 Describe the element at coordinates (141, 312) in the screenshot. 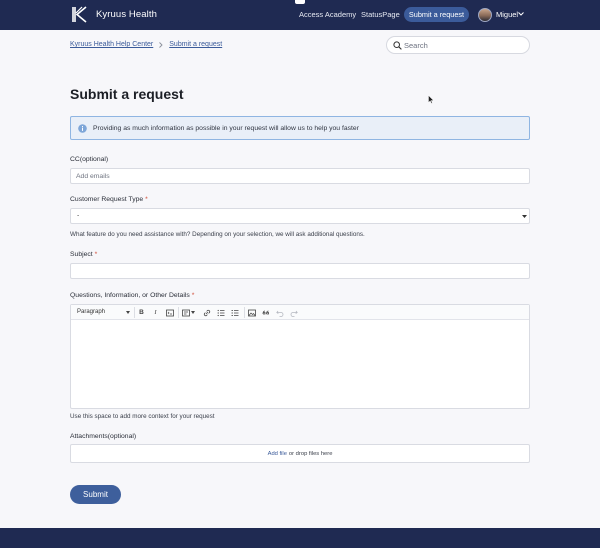

I see `bold-button: B` at that location.